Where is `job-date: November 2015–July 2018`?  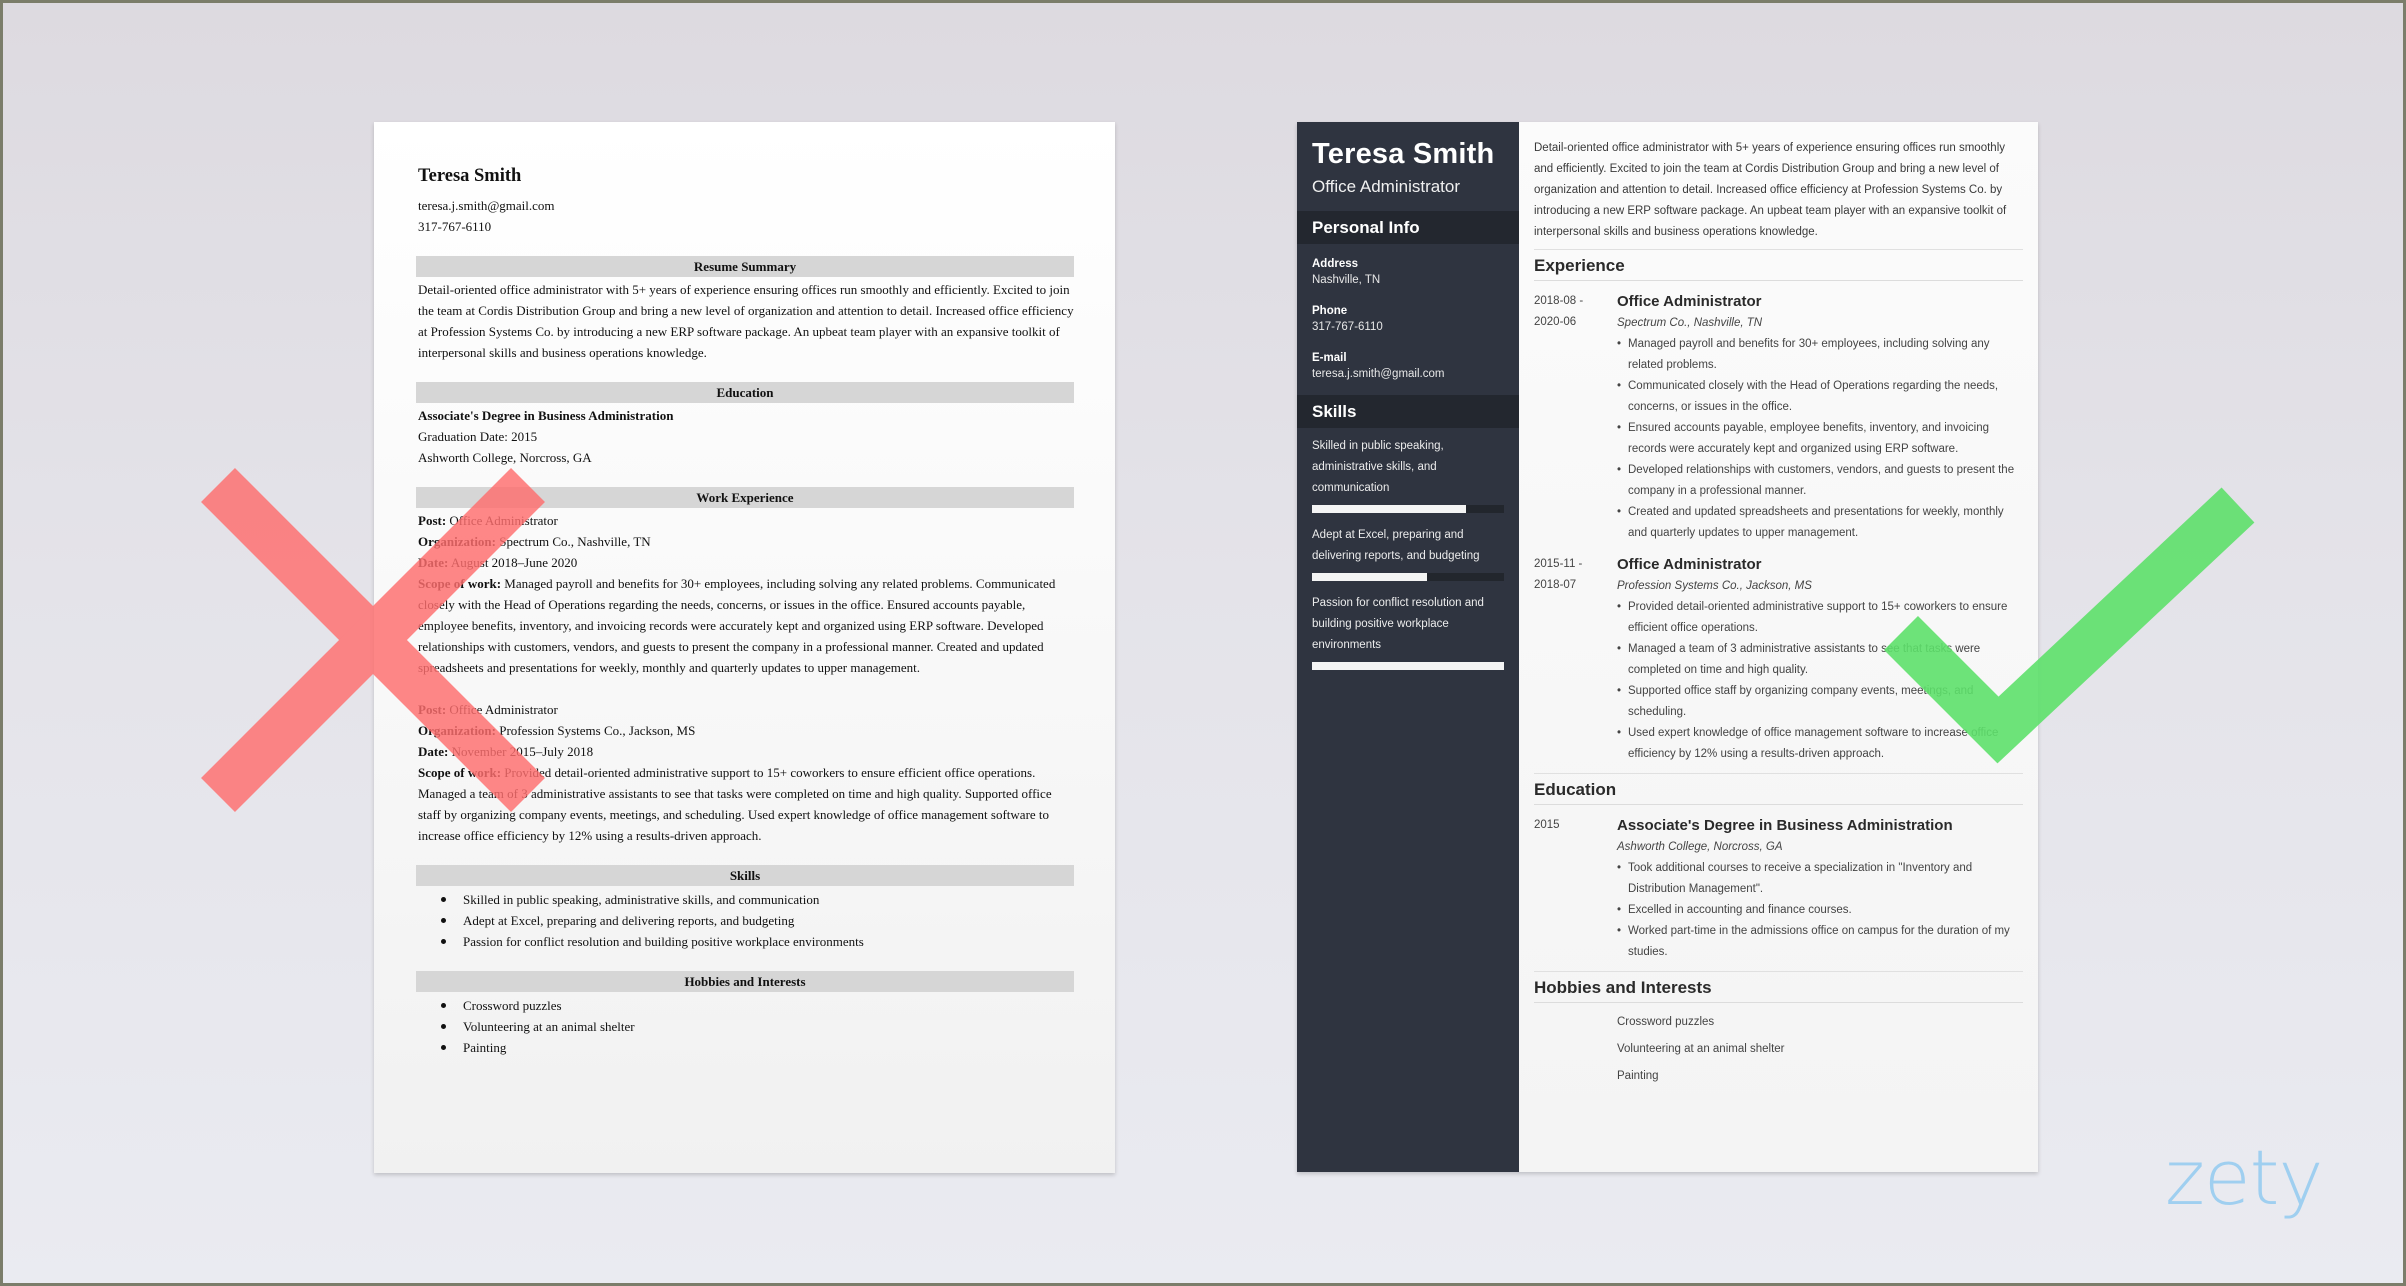 job-date: November 2015–July 2018 is located at coordinates (522, 751).